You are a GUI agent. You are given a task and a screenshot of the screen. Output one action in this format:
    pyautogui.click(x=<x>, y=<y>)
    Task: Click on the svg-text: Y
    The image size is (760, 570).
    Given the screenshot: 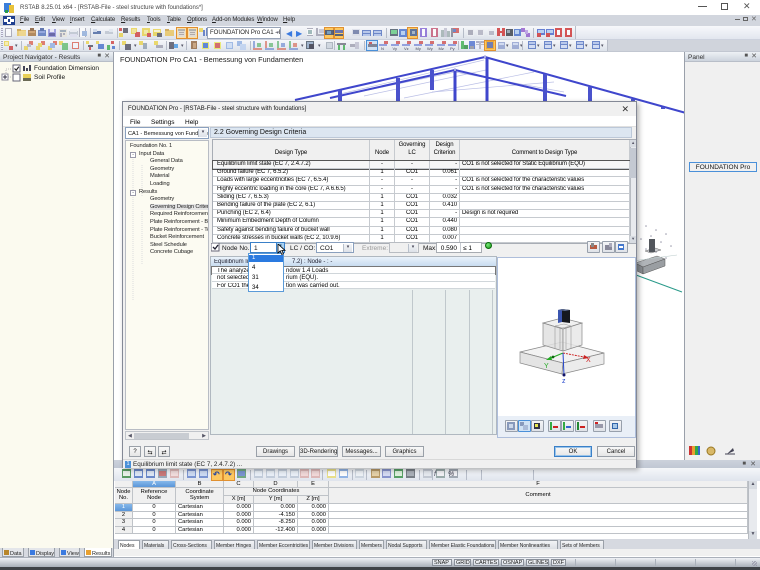 What is the action you would take?
    pyautogui.click(x=546, y=366)
    